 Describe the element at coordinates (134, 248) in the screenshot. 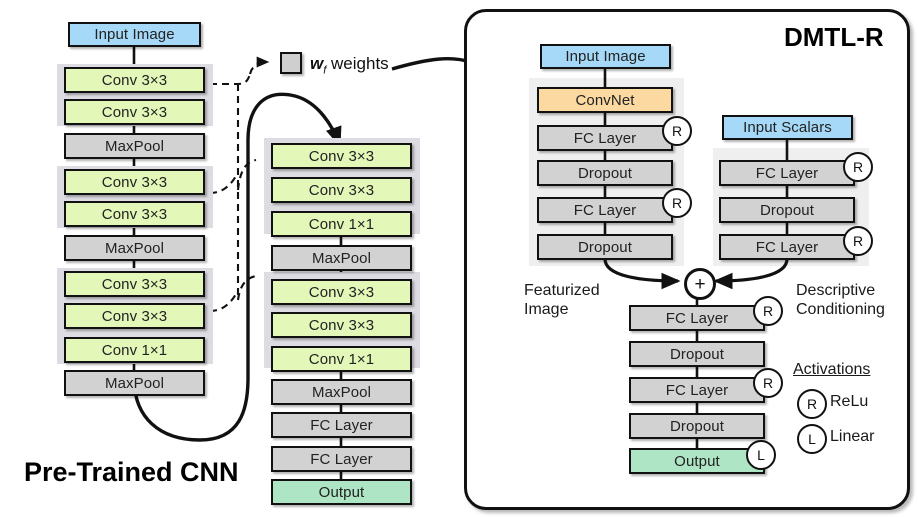

I see `left-node-maxpool-2: MaxPool` at that location.